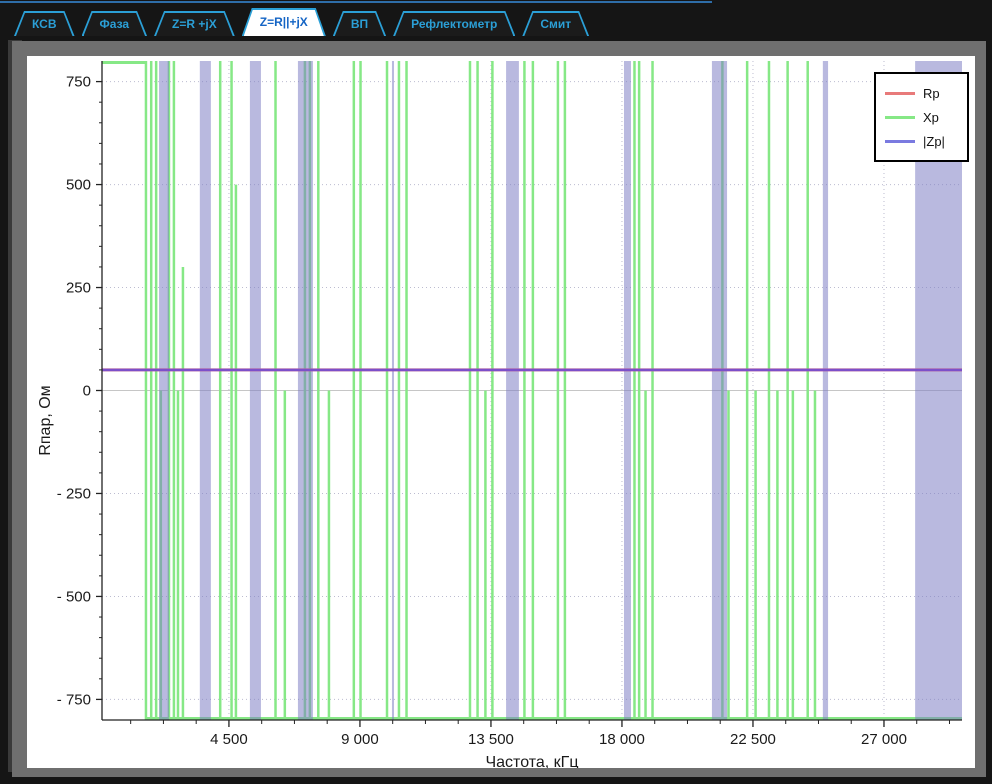 This screenshot has height=784, width=992. I want to click on legend-item-rp: Rp, so click(922, 93).